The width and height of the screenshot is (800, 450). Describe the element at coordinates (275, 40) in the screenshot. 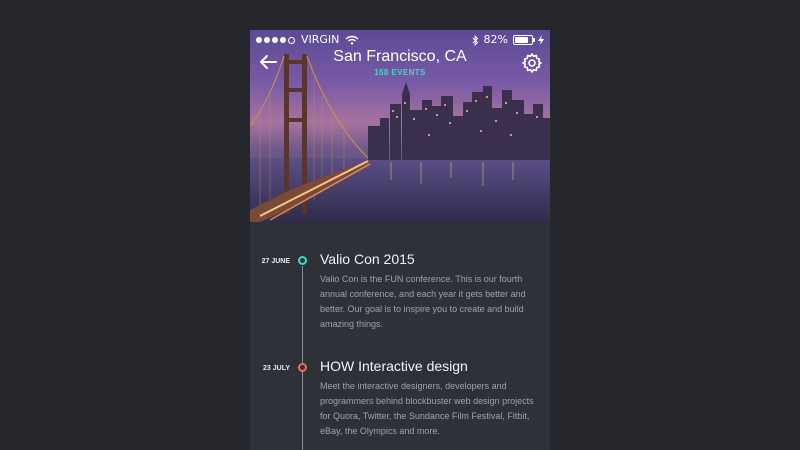

I see `signal-strength-icon` at that location.